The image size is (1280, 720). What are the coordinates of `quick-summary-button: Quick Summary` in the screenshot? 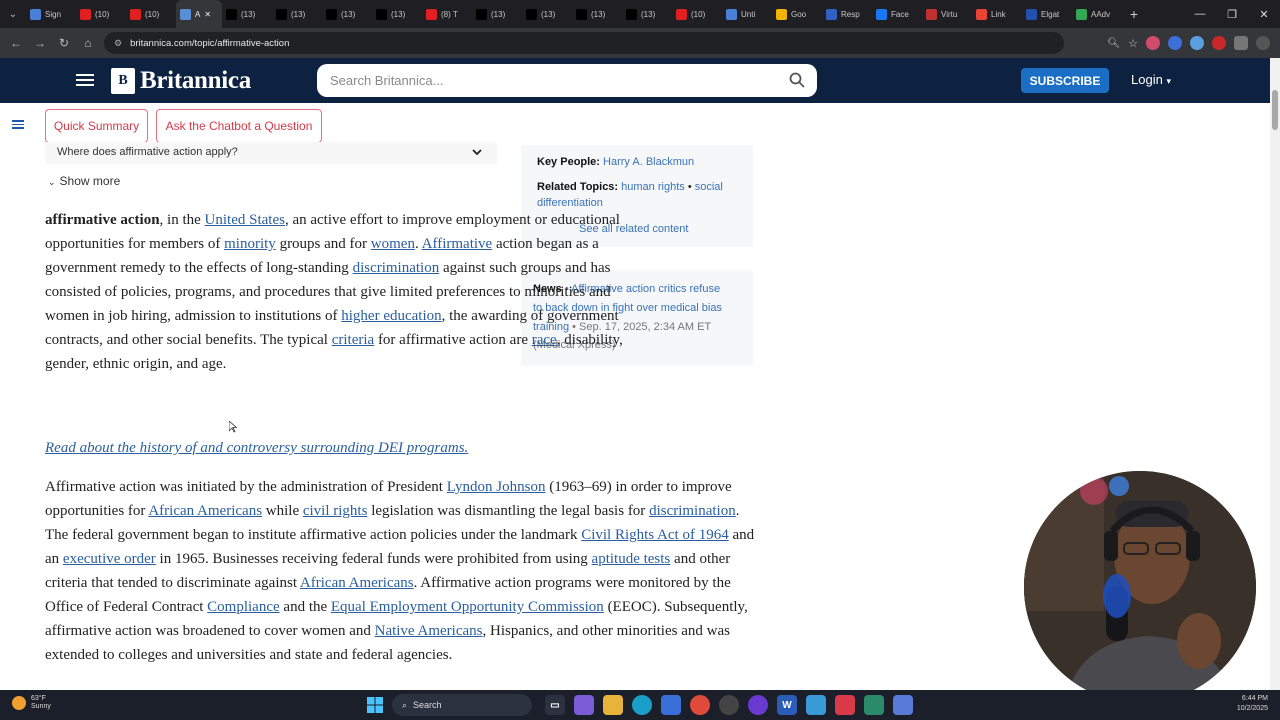 It's located at (96, 126).